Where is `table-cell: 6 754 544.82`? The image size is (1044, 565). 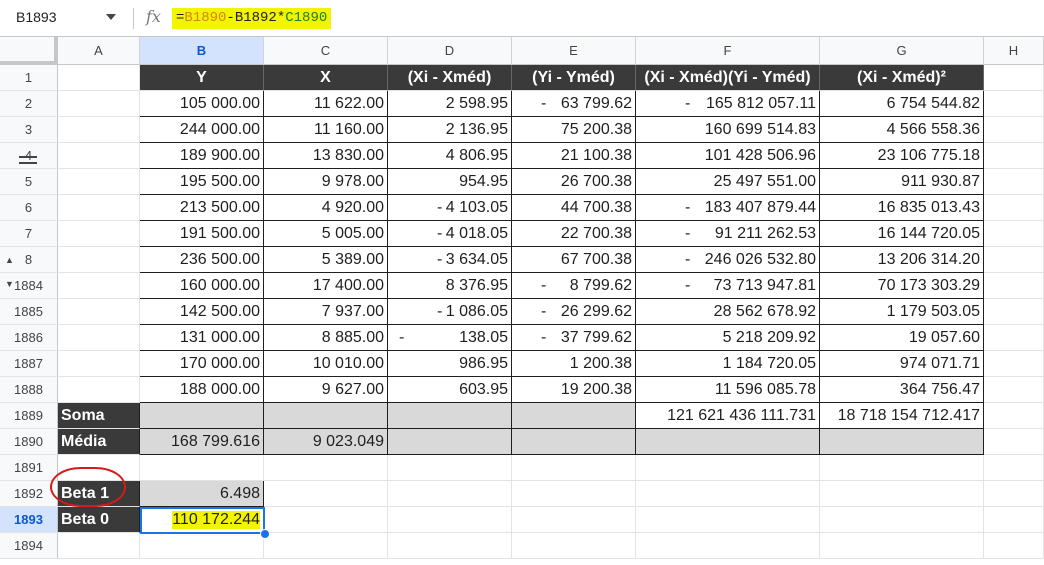
table-cell: 6 754 544.82 is located at coordinates (902, 104).